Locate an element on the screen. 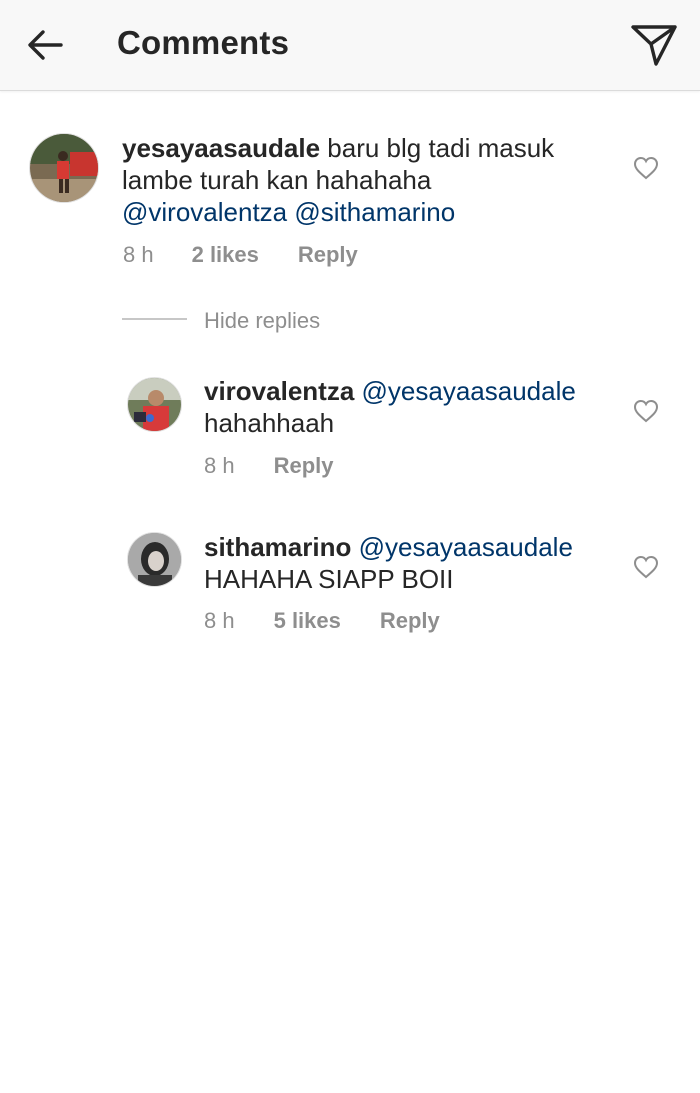  send-button is located at coordinates (654, 45).